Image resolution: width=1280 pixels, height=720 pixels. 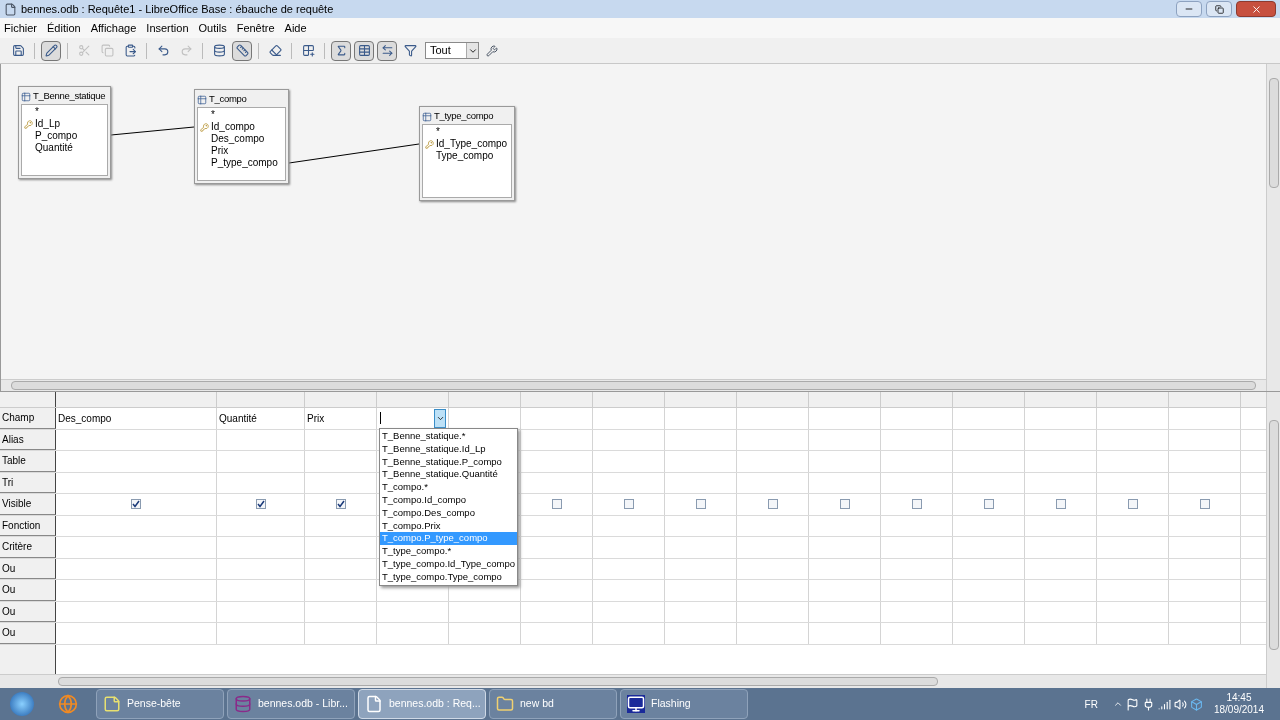 What do you see at coordinates (1196, 704) in the screenshot?
I see `box-icon` at bounding box center [1196, 704].